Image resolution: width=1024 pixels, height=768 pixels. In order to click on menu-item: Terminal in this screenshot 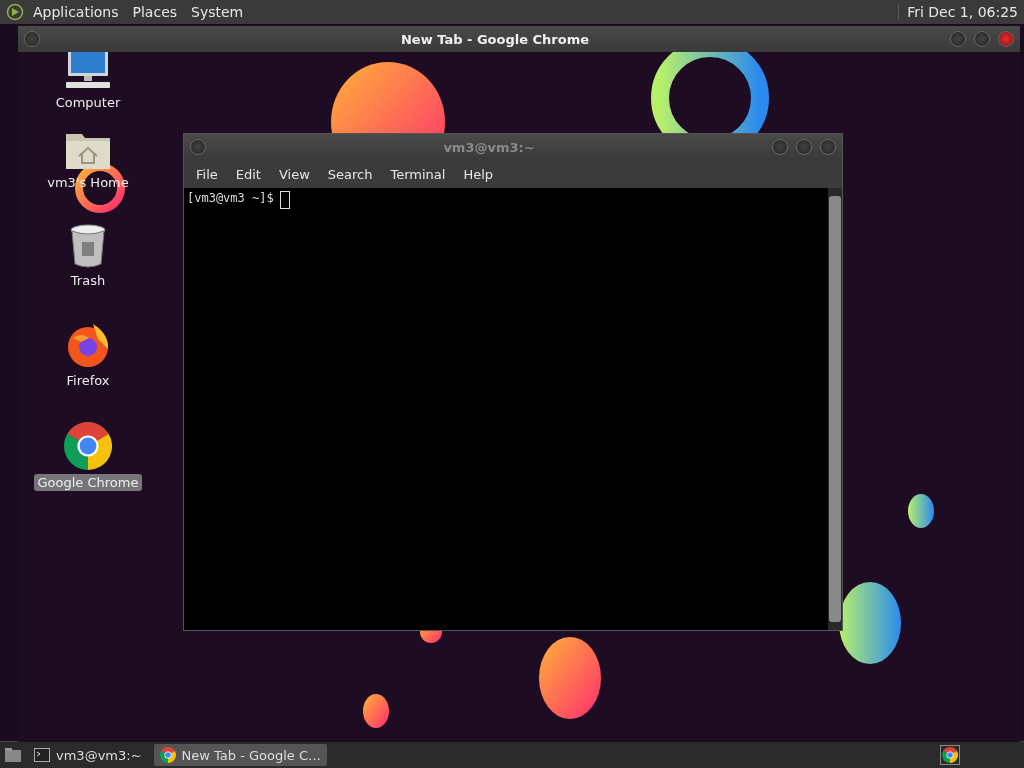, I will do `click(418, 174)`.